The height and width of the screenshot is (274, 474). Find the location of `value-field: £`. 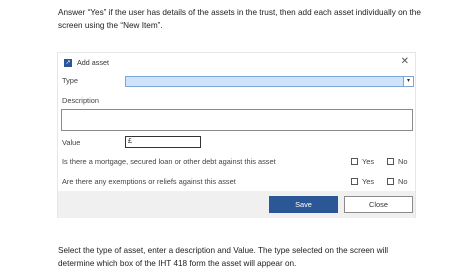

value-field: £ is located at coordinates (163, 142).